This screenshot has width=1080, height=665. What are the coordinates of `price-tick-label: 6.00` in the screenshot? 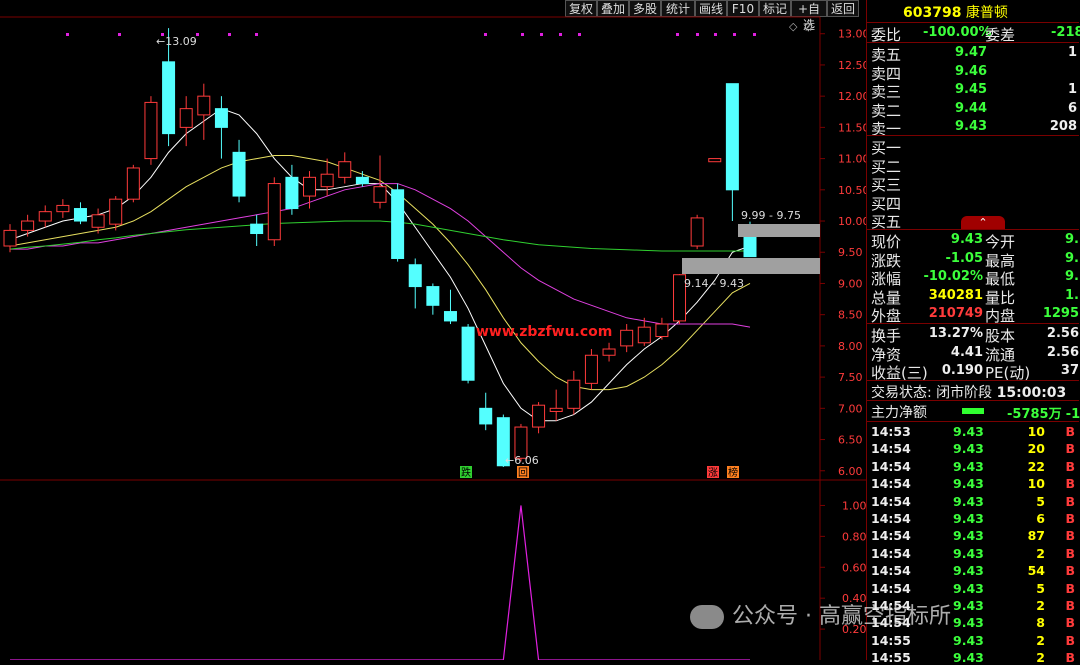 It's located at (850, 471).